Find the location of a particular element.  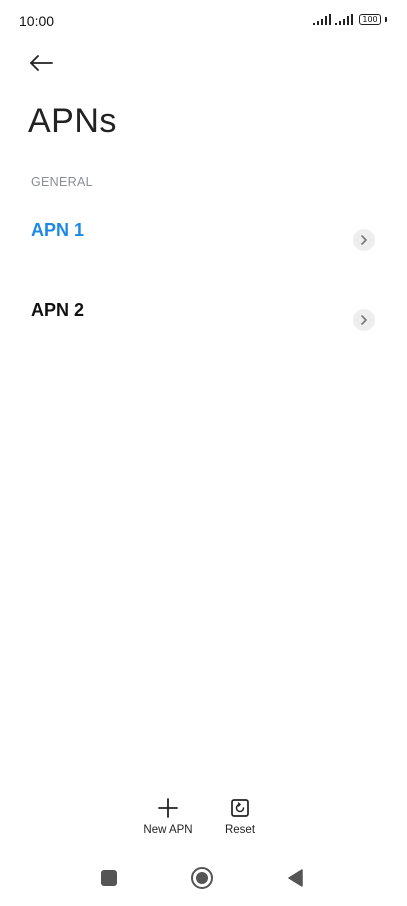

triangle-back-icon is located at coordinates (295, 880).